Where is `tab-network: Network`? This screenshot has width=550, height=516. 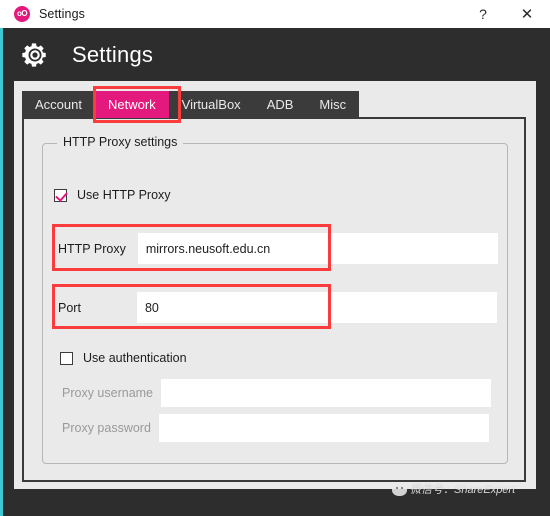 tab-network: Network is located at coordinates (131, 104).